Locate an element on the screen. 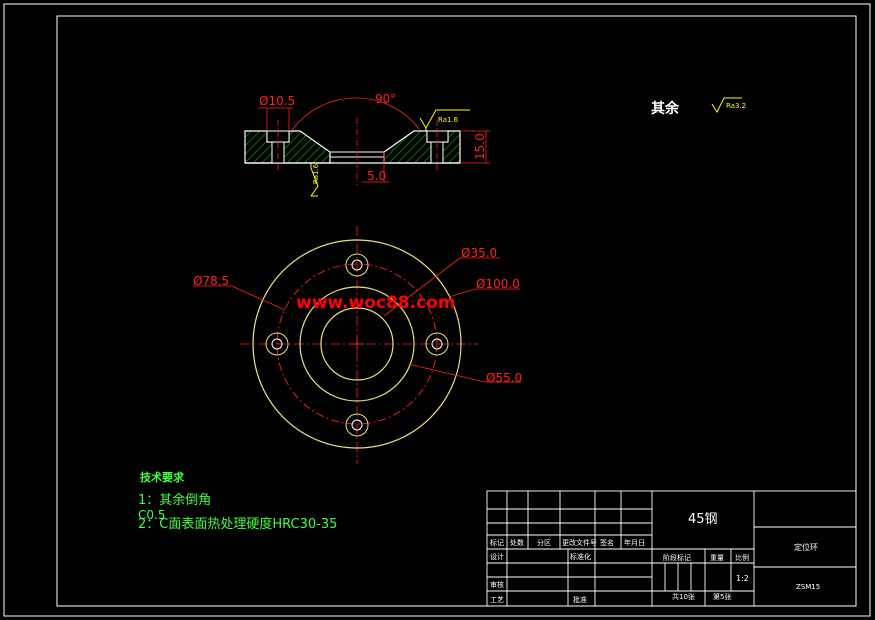  tech-req-title: 技术要求 is located at coordinates (162, 477).